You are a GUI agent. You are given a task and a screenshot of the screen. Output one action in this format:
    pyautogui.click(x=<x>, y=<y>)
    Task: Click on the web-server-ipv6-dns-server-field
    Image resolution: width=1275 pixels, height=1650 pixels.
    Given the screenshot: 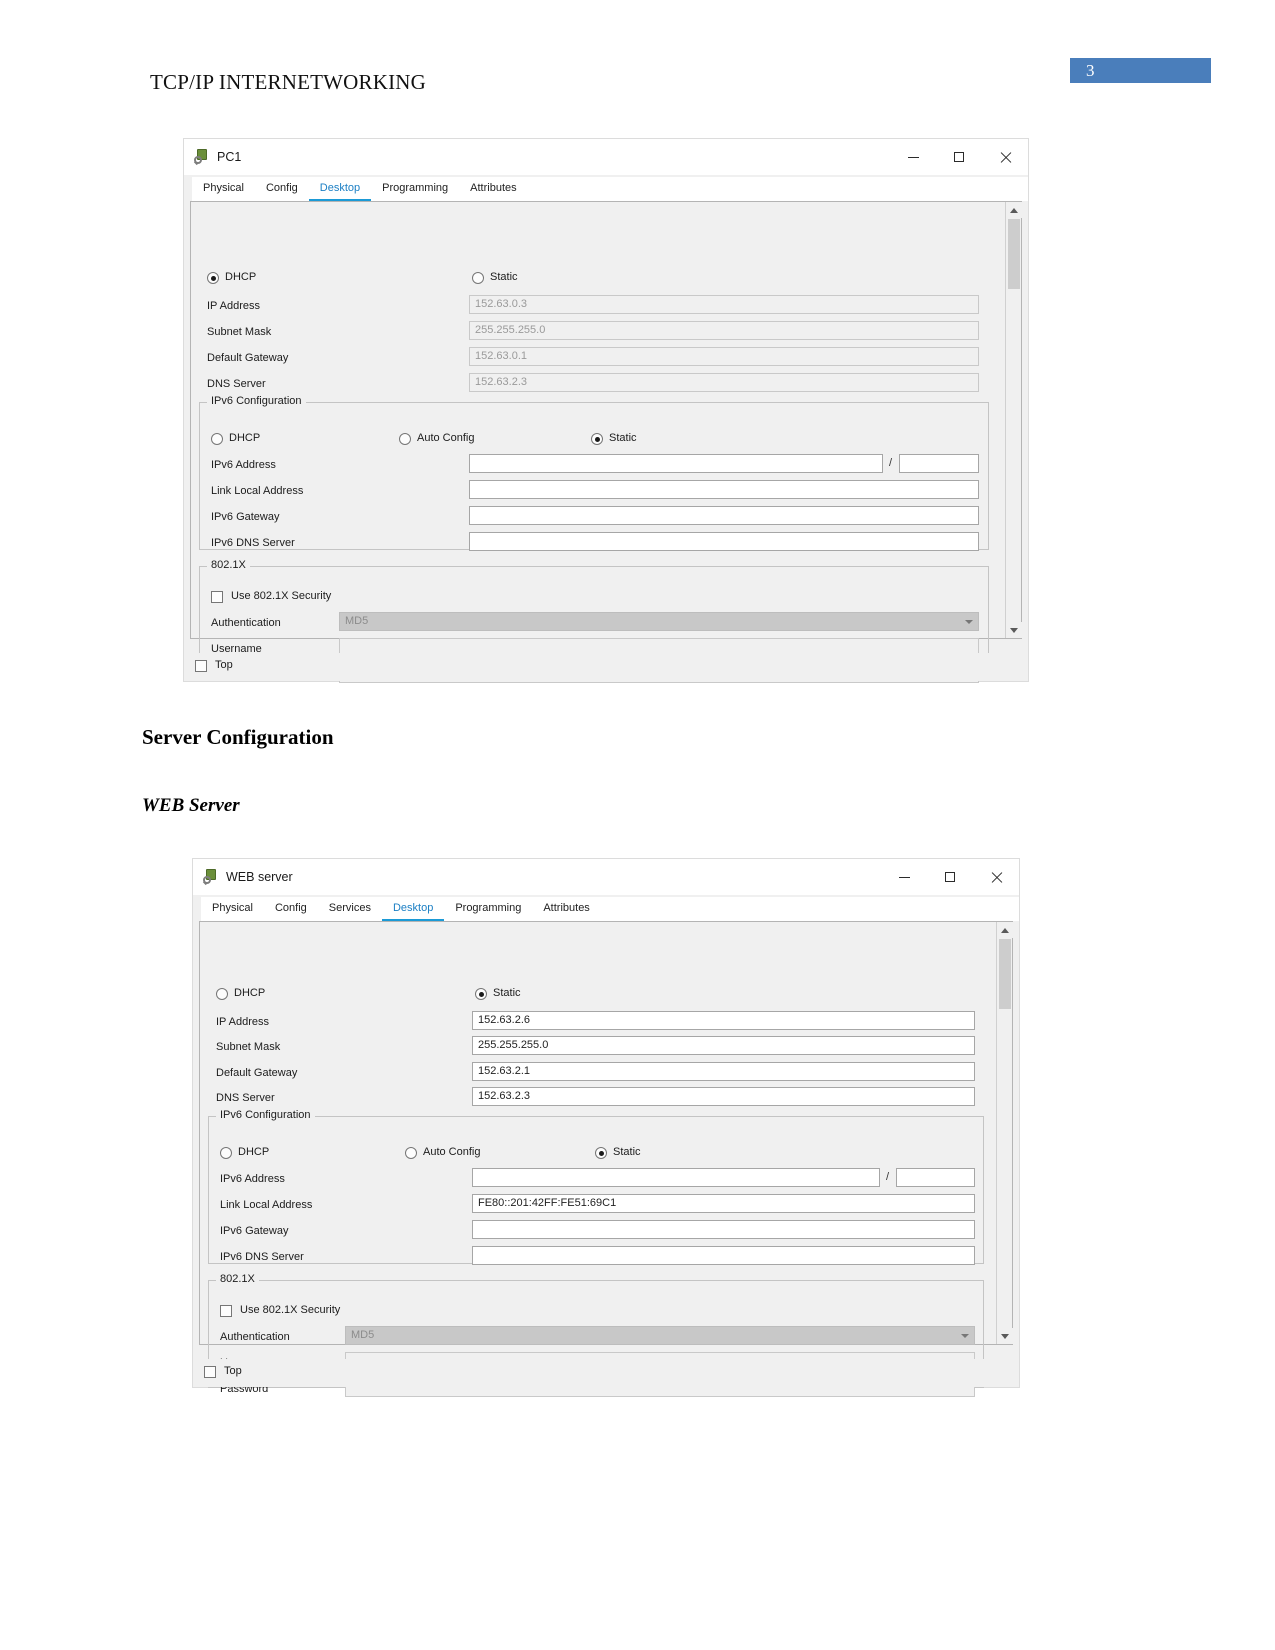 What is the action you would take?
    pyautogui.click(x=723, y=1255)
    